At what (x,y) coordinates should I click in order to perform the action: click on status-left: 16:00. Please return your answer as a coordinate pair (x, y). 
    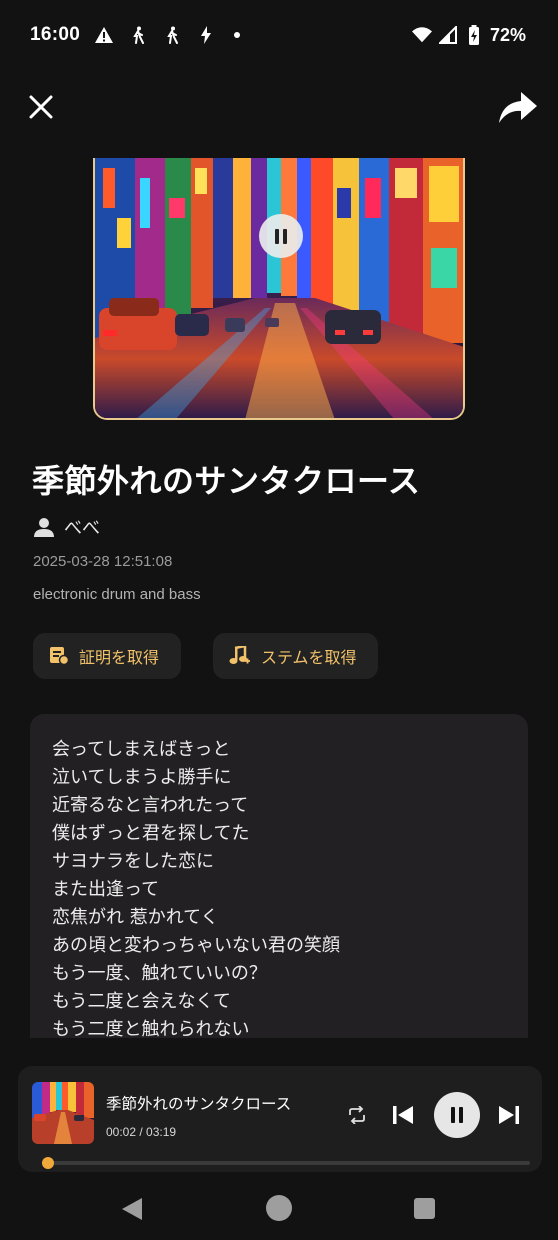
    Looking at the image, I should click on (135, 35).